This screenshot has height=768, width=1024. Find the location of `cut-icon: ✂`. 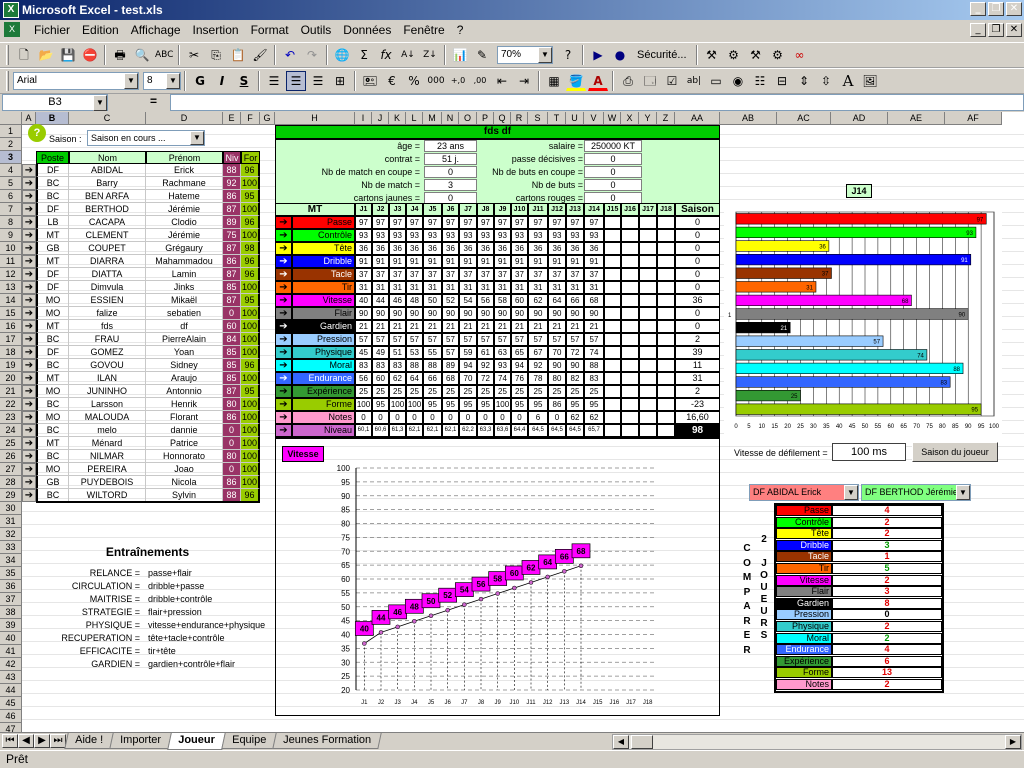

cut-icon: ✂ is located at coordinates (194, 55).